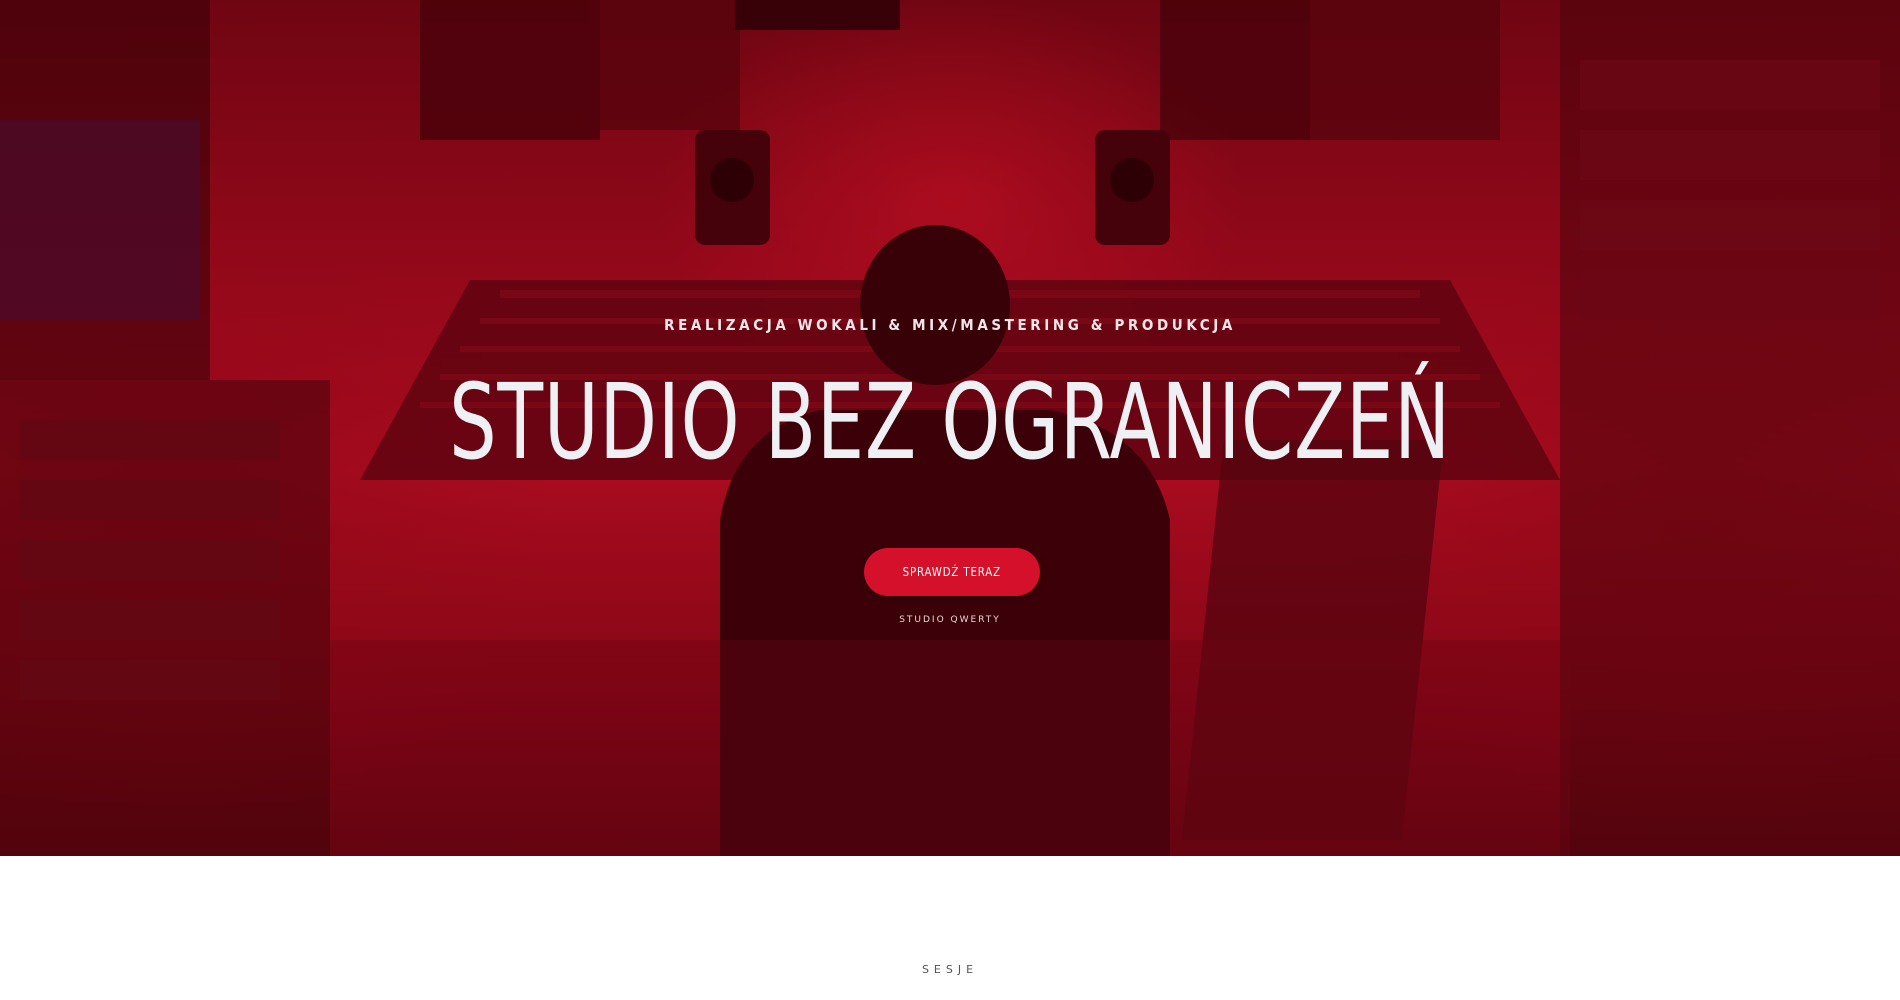  I want to click on section-label-sessions: SESJE, so click(950, 969).